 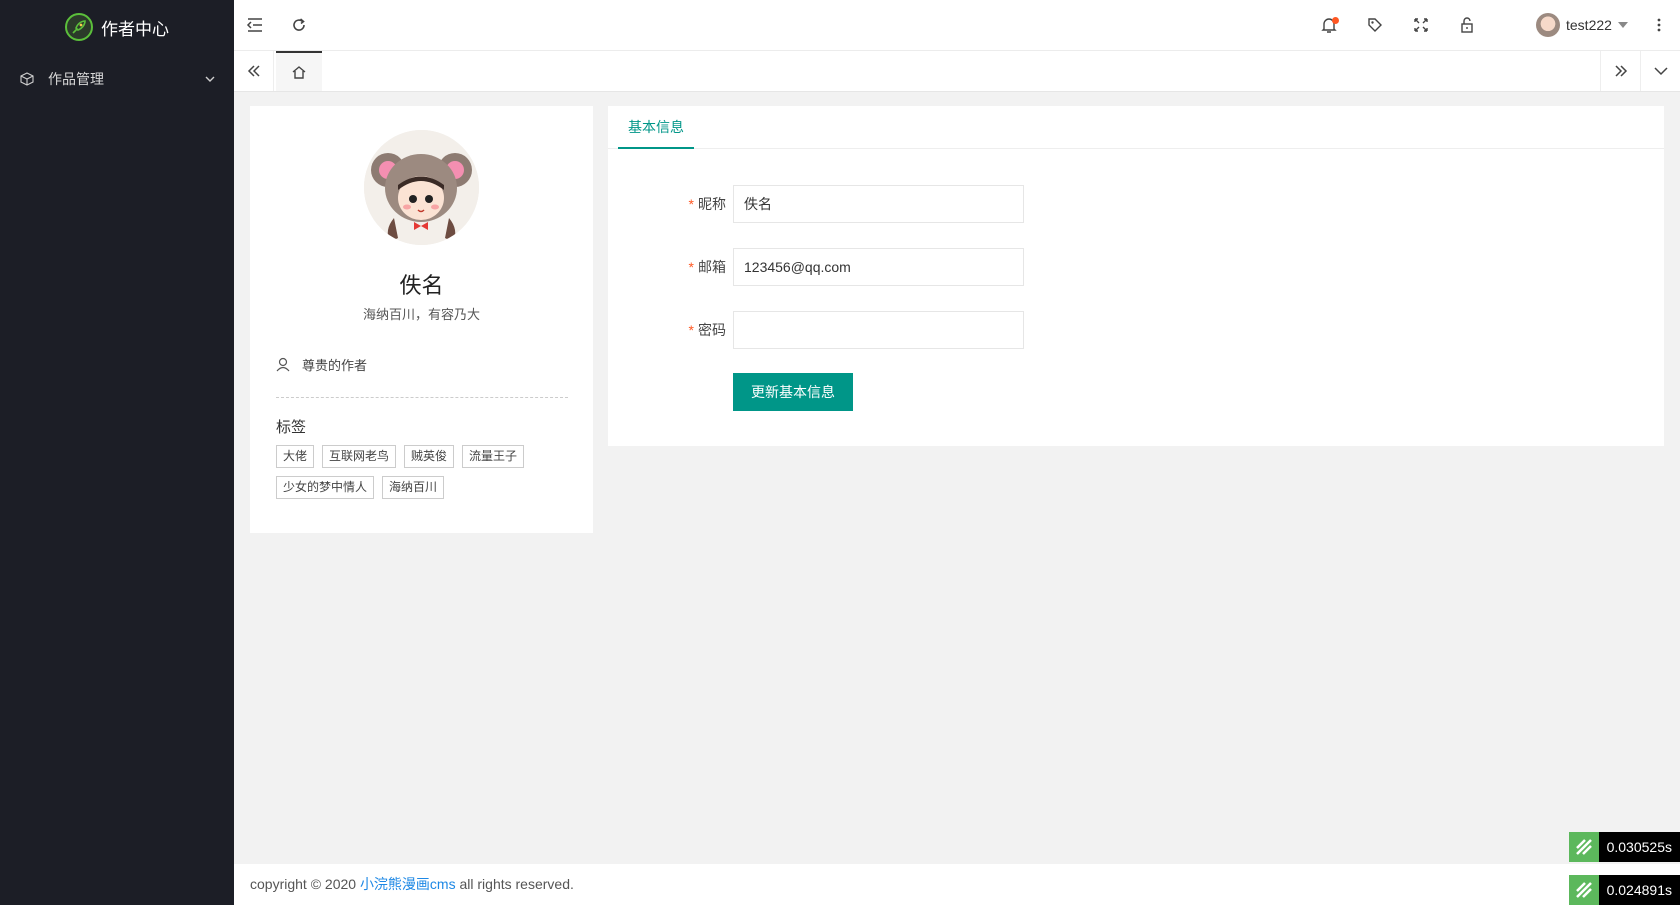 What do you see at coordinates (1622, 25) in the screenshot?
I see `caret-down-icon` at bounding box center [1622, 25].